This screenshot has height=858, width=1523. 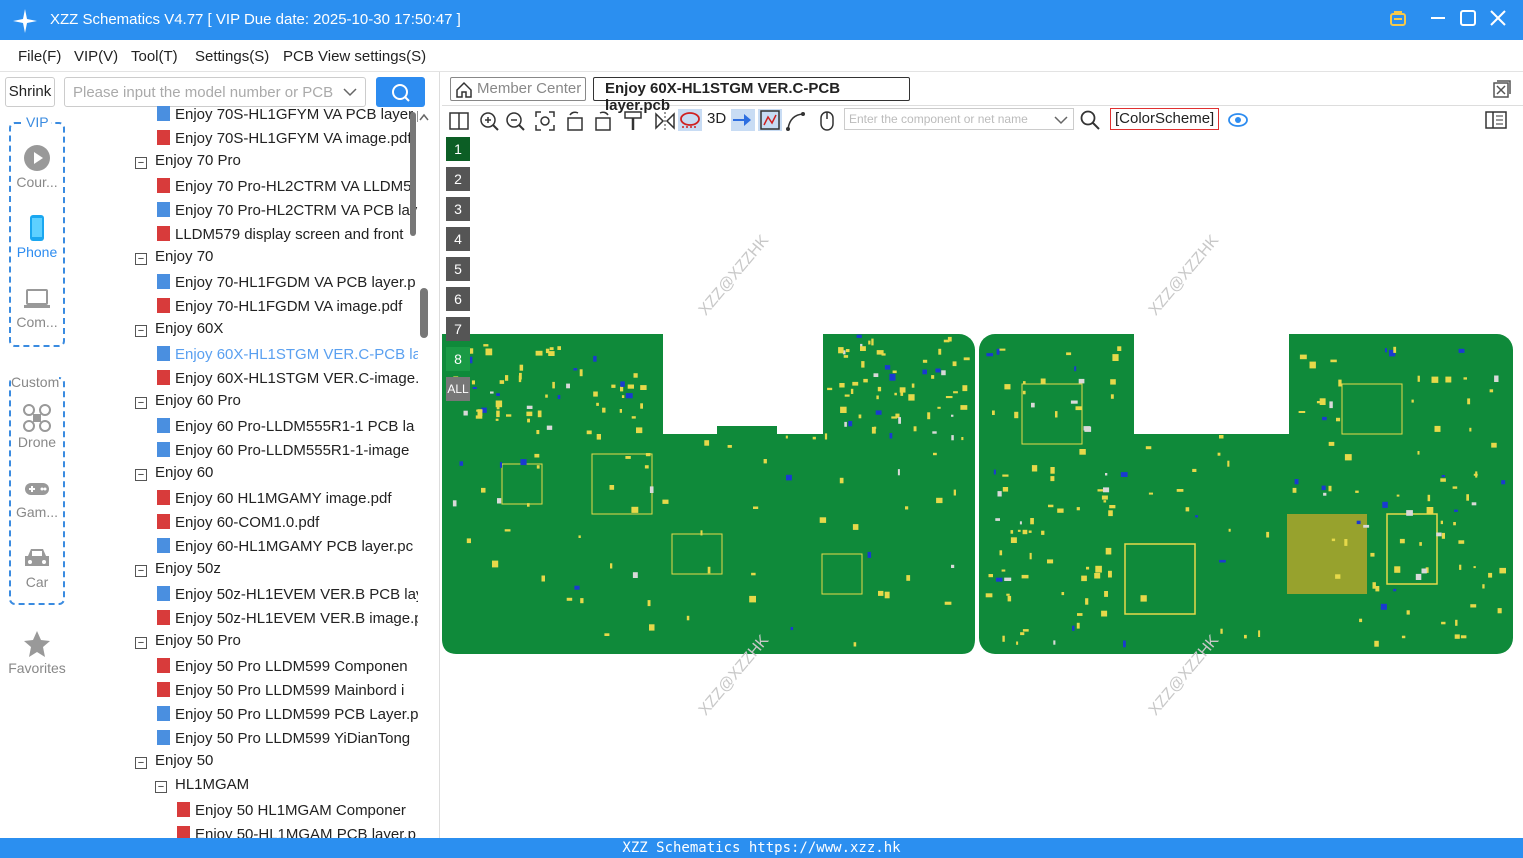 What do you see at coordinates (287, 692) in the screenshot?
I see `tree-file: Enjoy 50 Pro LLDM599 Mainbord i` at bounding box center [287, 692].